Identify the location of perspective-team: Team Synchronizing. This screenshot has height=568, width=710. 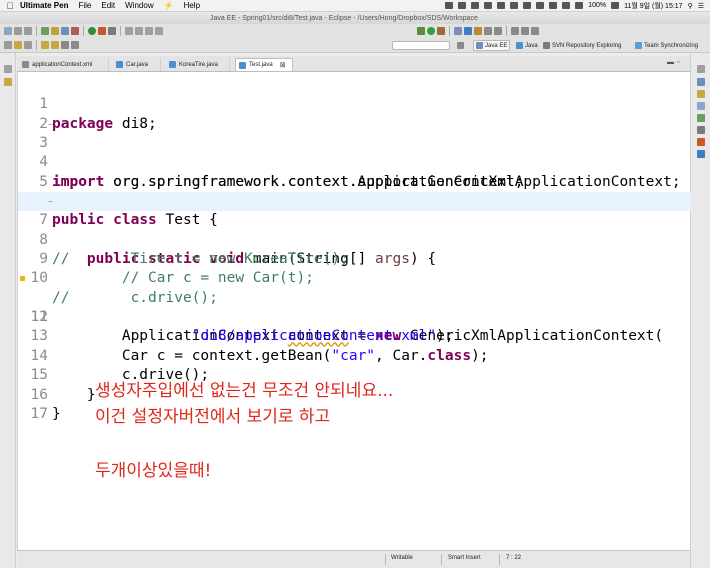
(666, 45).